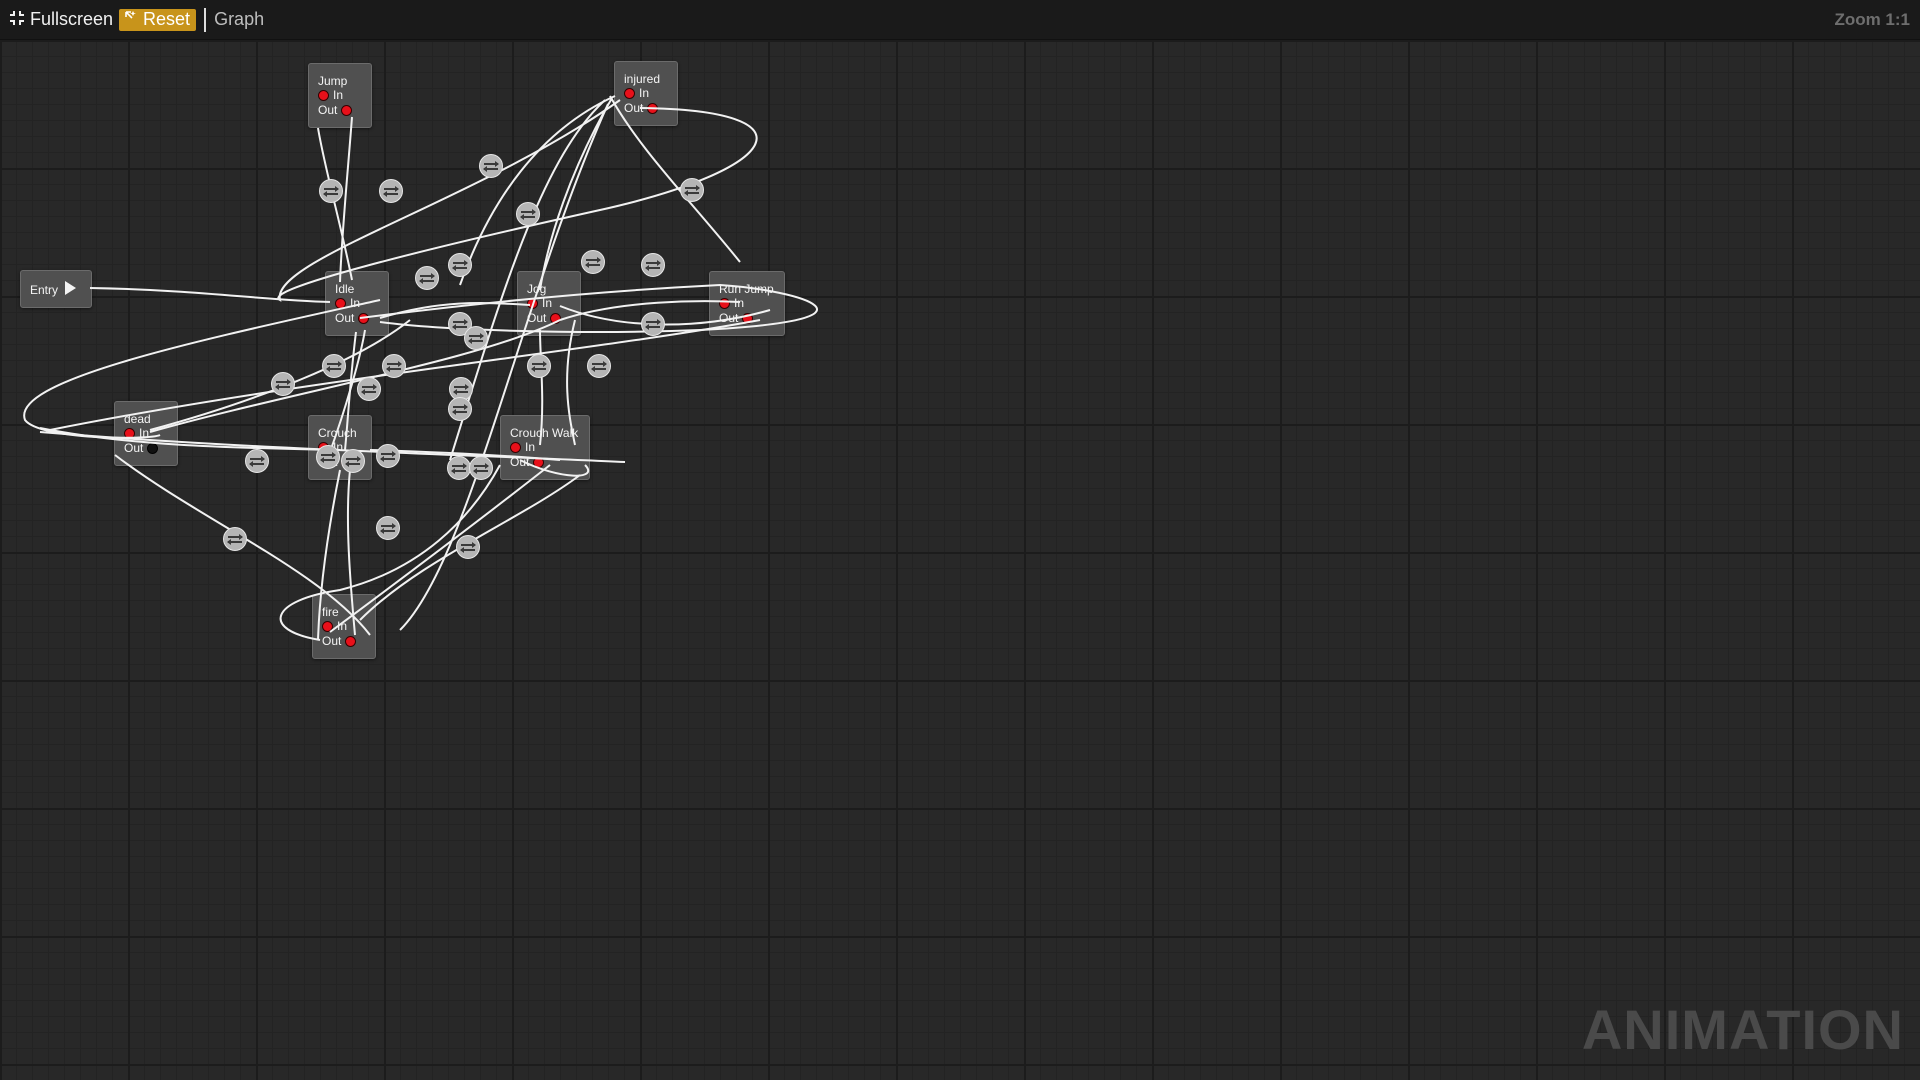 This screenshot has width=1920, height=1080. What do you see at coordinates (239, 19) in the screenshot?
I see `graph-breadcrumb: Graph` at bounding box center [239, 19].